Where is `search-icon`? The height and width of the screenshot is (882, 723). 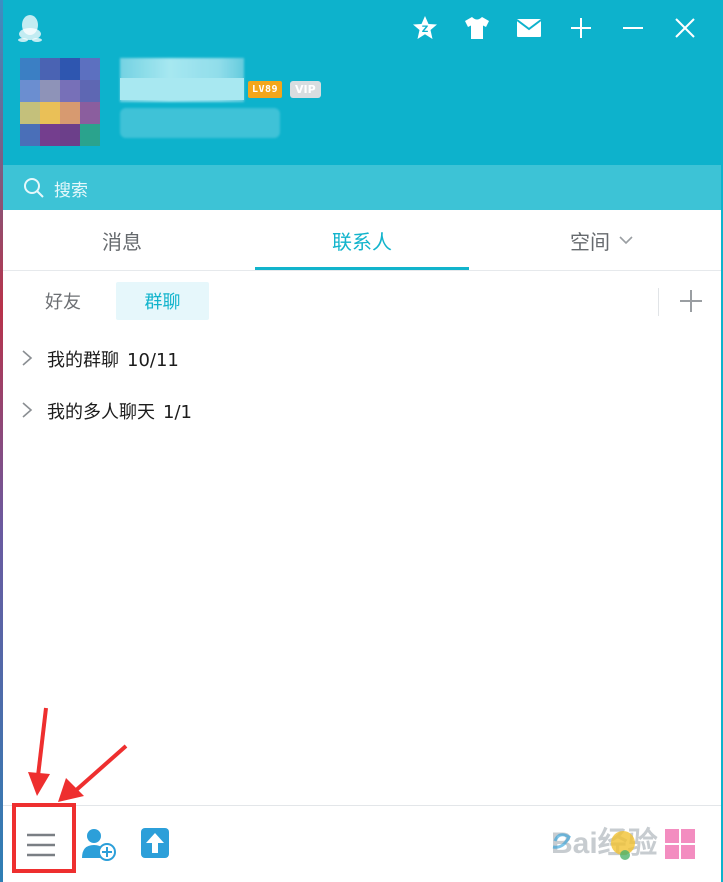 search-icon is located at coordinates (34, 188).